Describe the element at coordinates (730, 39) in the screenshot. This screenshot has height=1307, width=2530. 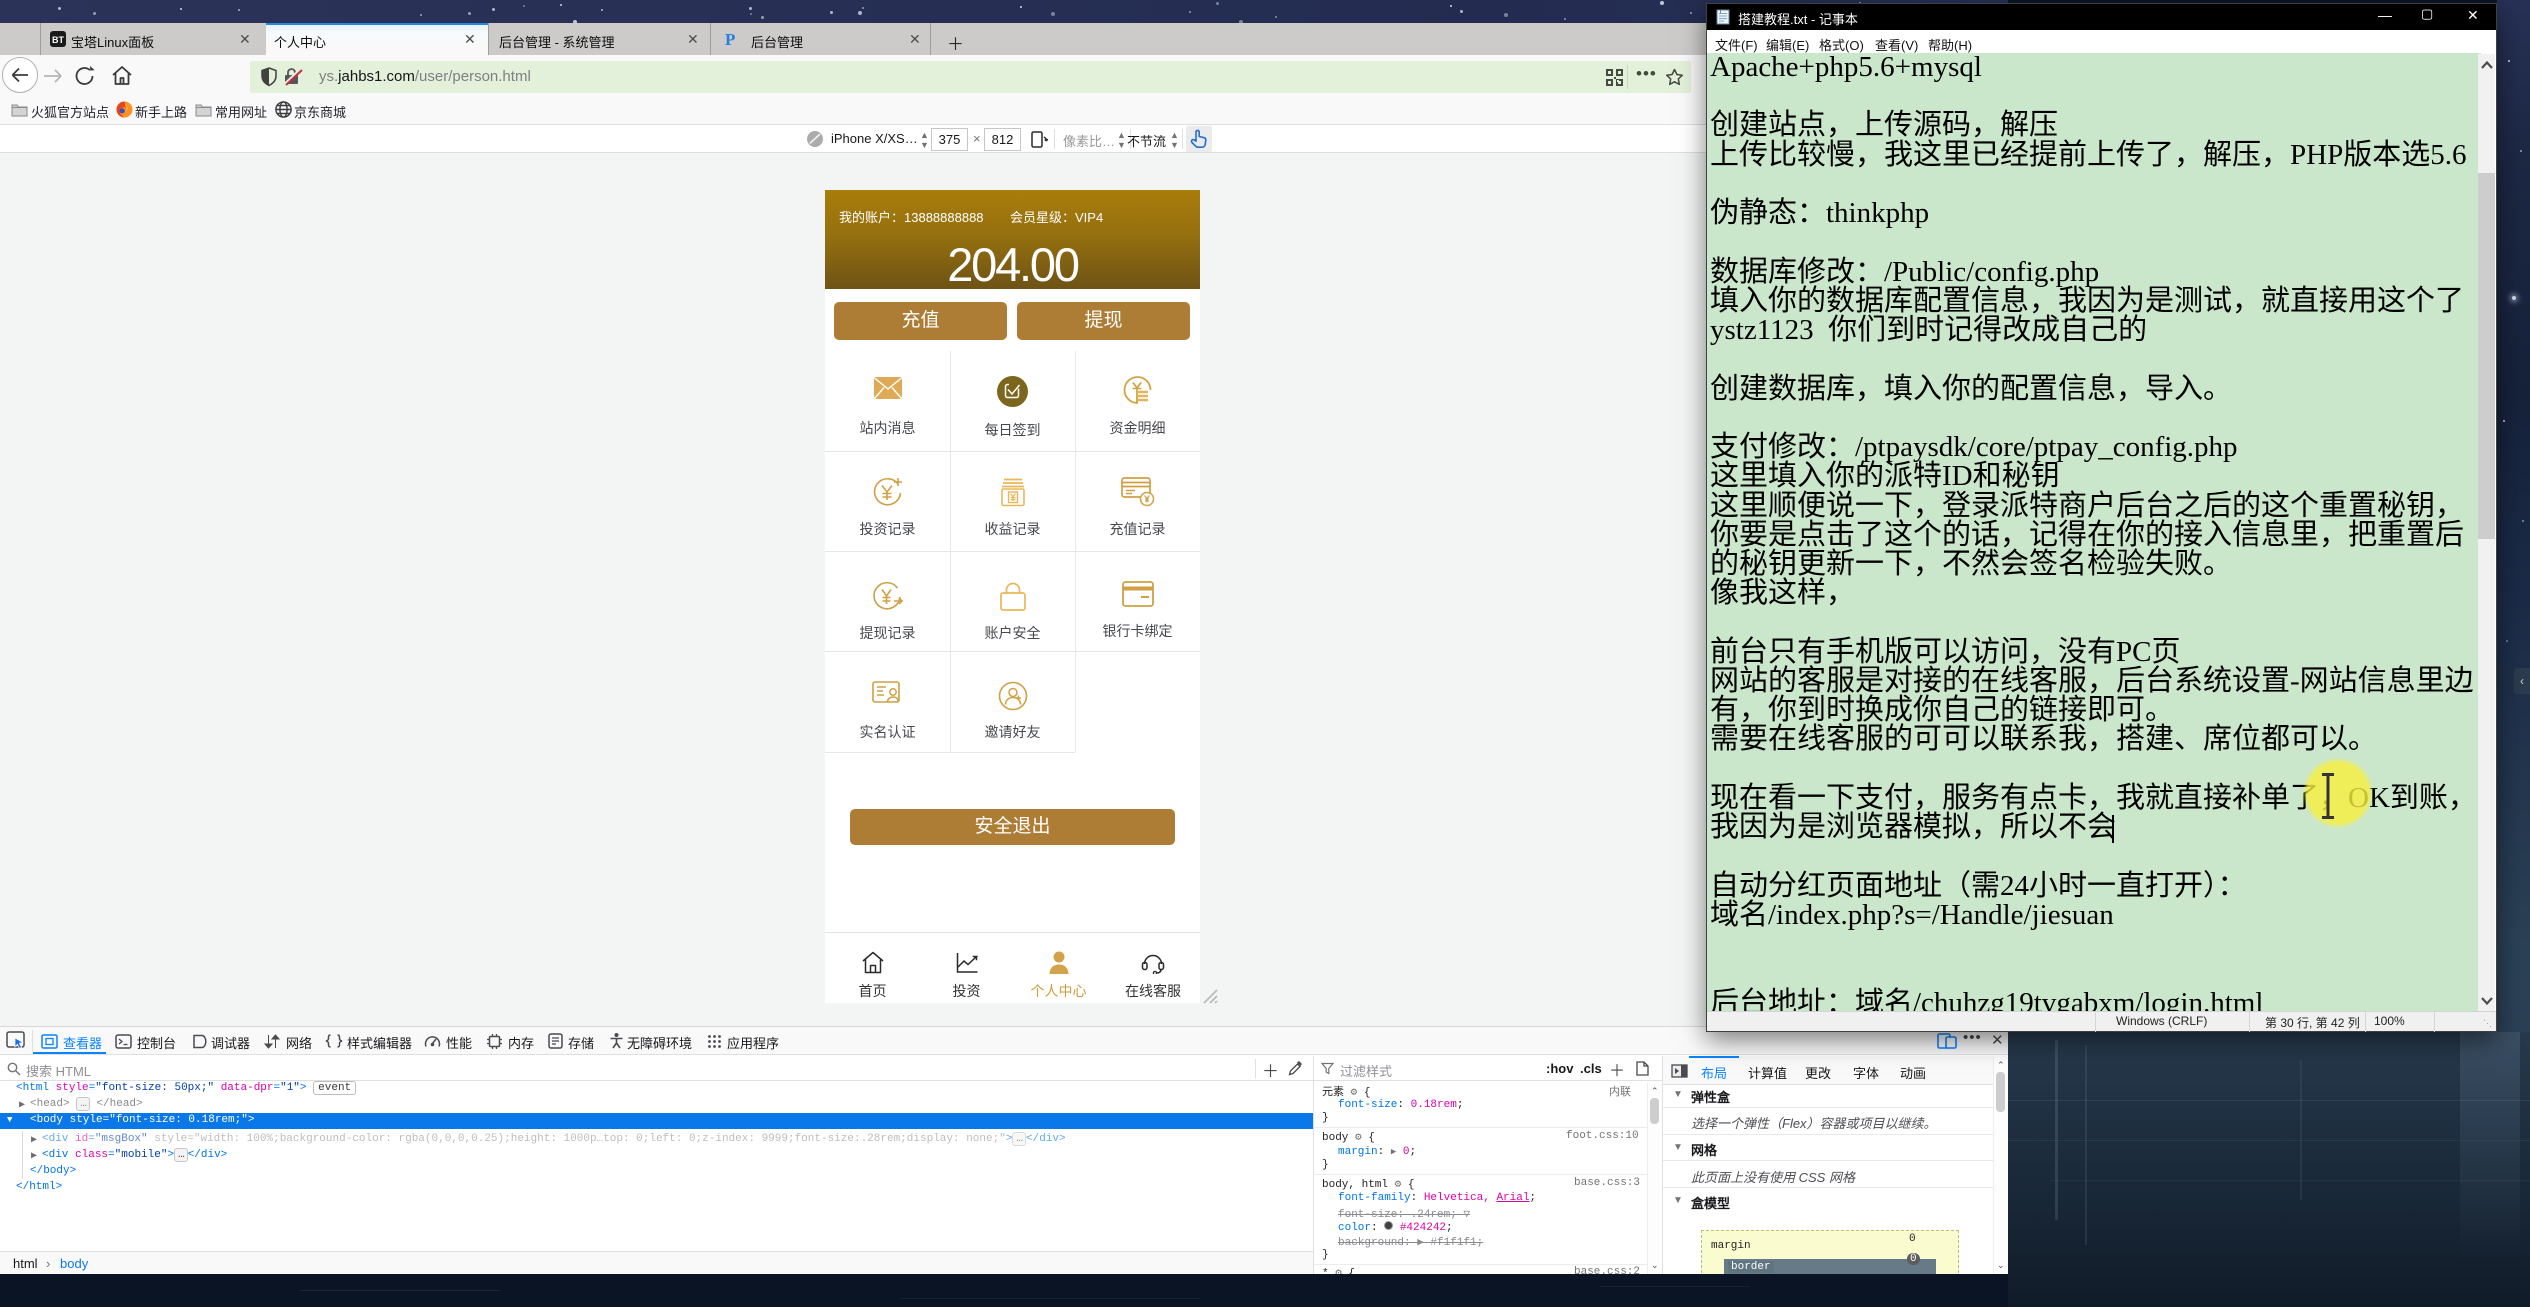
I see `svg-text: P` at that location.